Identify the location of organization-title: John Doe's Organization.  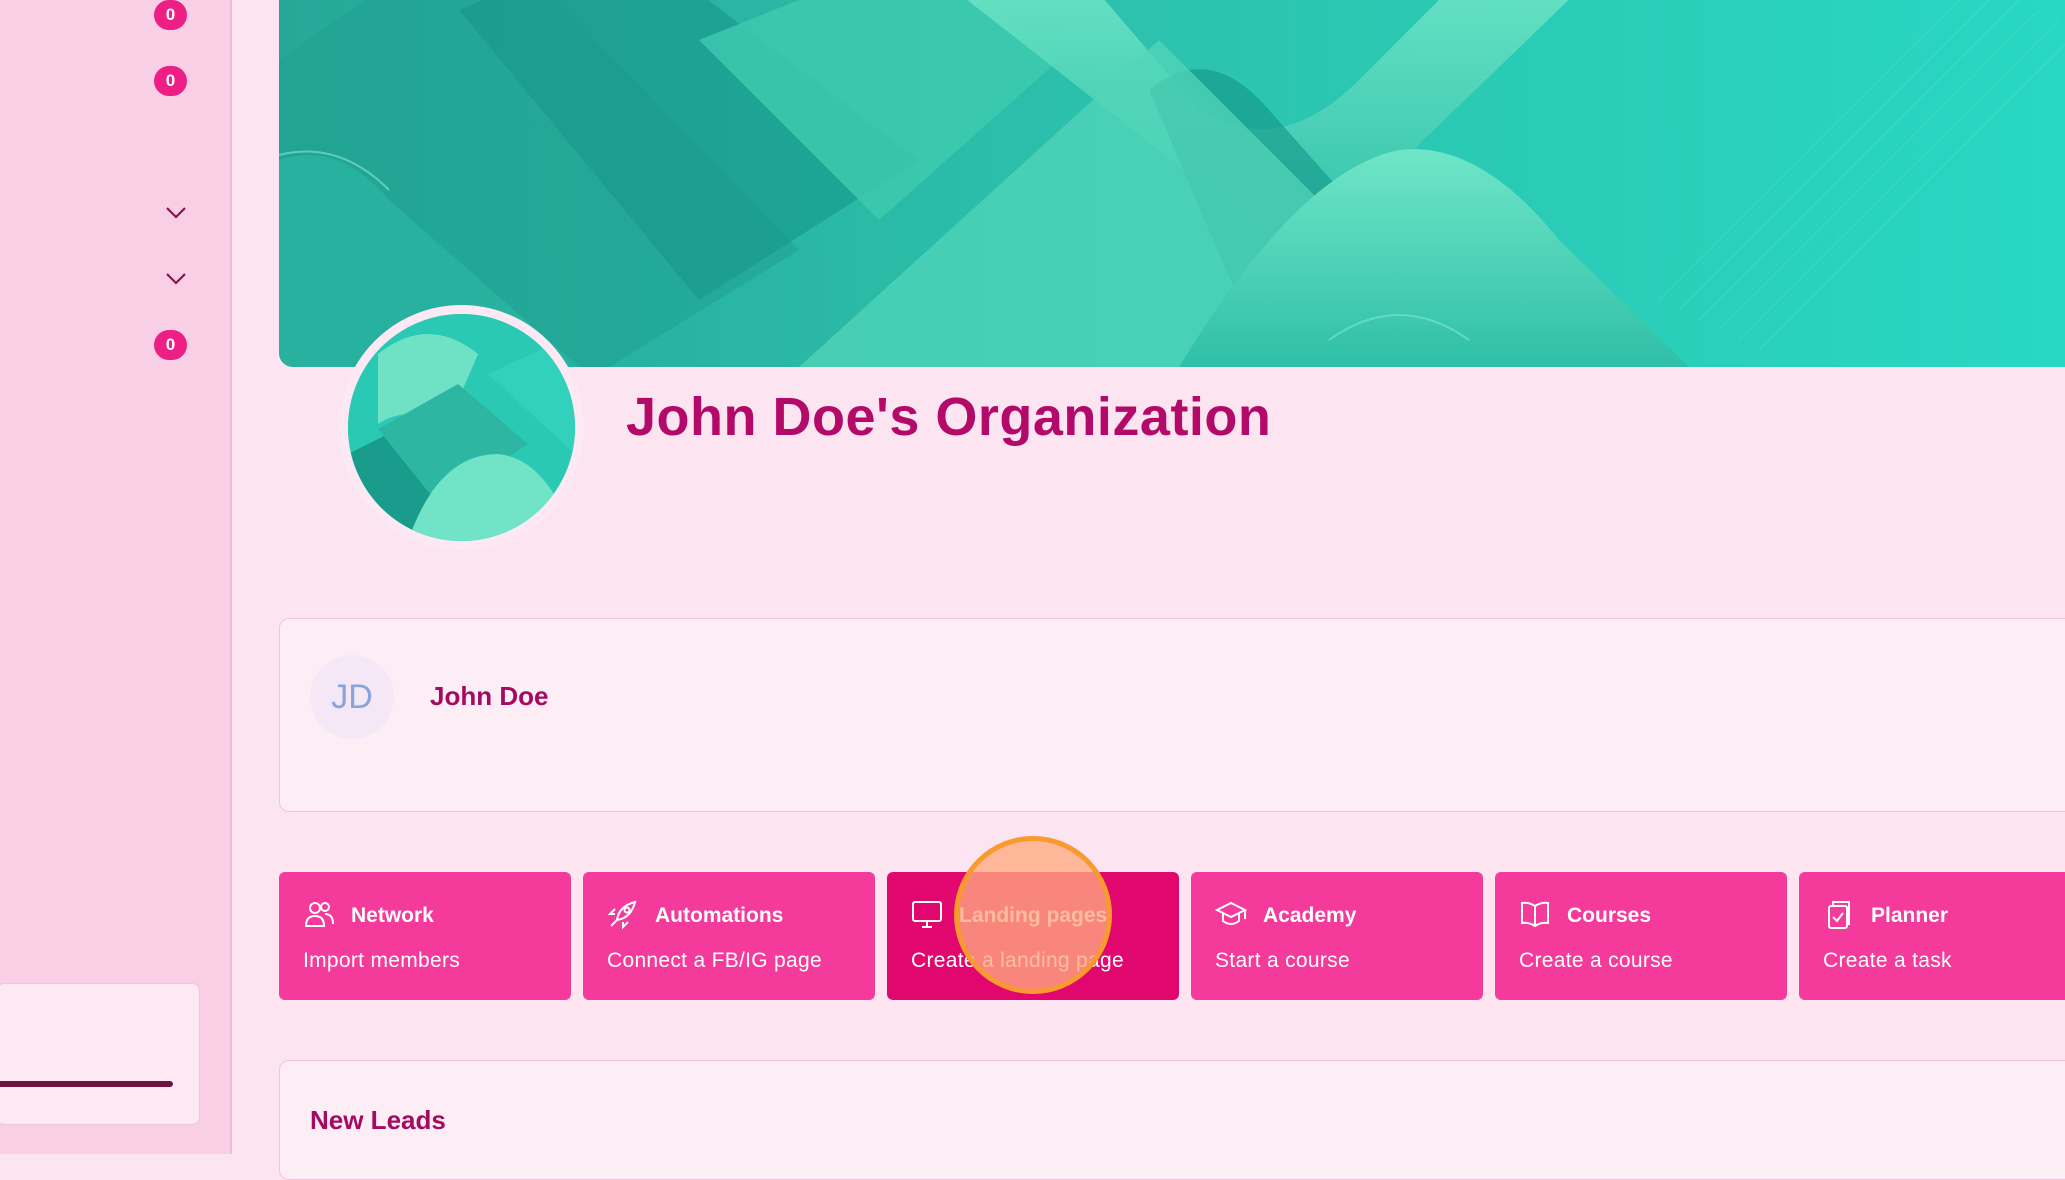
(949, 417).